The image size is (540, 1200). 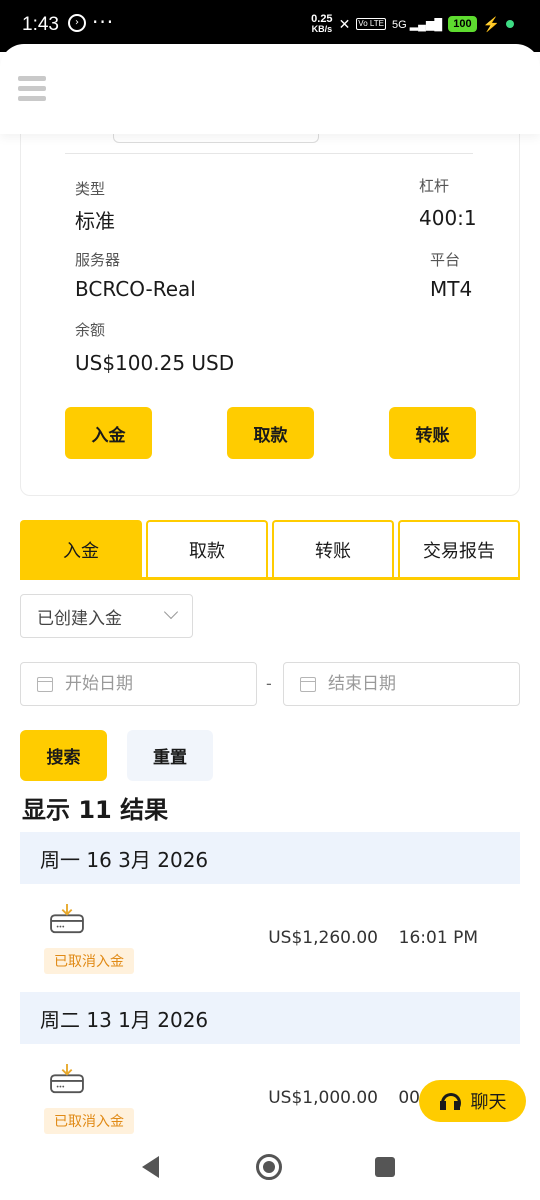 What do you see at coordinates (95, 810) in the screenshot?
I see `results-count: 显示 11 结果` at bounding box center [95, 810].